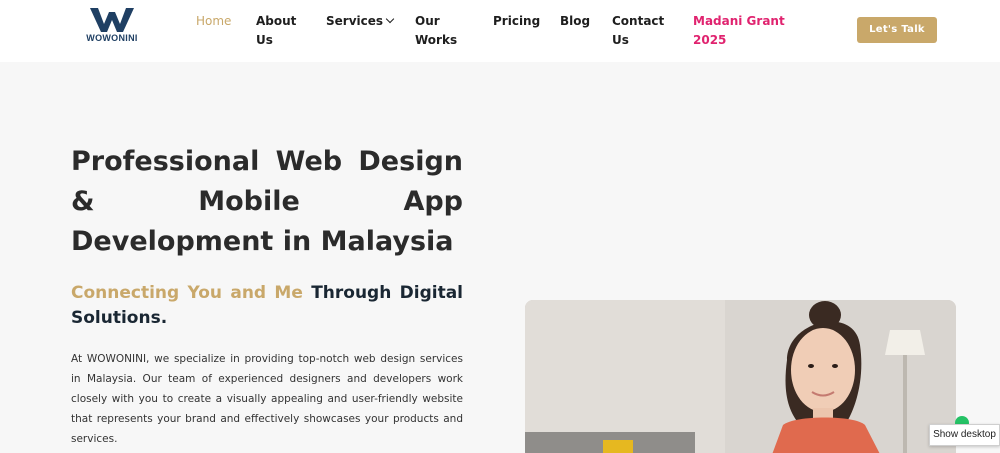 The image size is (1000, 453). What do you see at coordinates (638, 31) in the screenshot?
I see `nav-contact-us: Contact Us` at bounding box center [638, 31].